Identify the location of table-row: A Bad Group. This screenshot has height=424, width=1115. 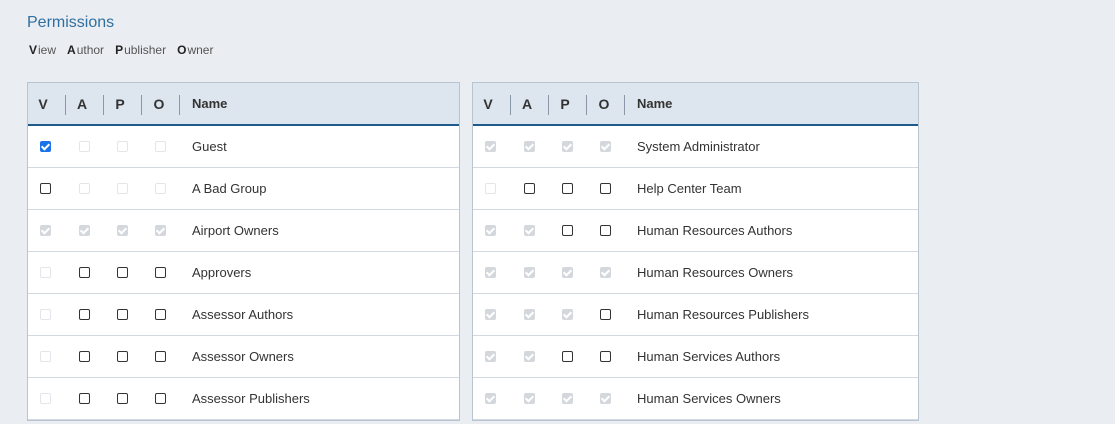
(243, 189).